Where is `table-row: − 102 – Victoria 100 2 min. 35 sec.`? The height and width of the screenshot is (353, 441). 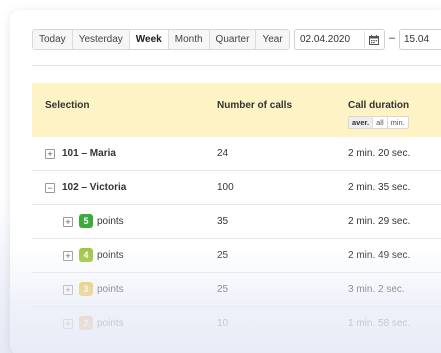
table-row: − 102 – Victoria 100 2 min. 35 sec. is located at coordinates (236, 188).